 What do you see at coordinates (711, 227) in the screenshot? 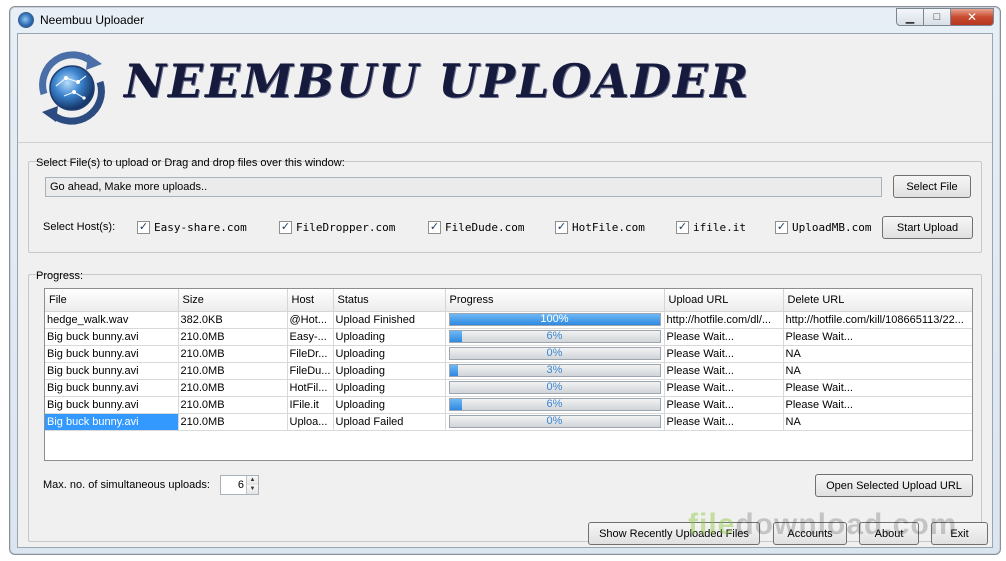
I see `host-option-ifile: ✓ ifile.it` at bounding box center [711, 227].